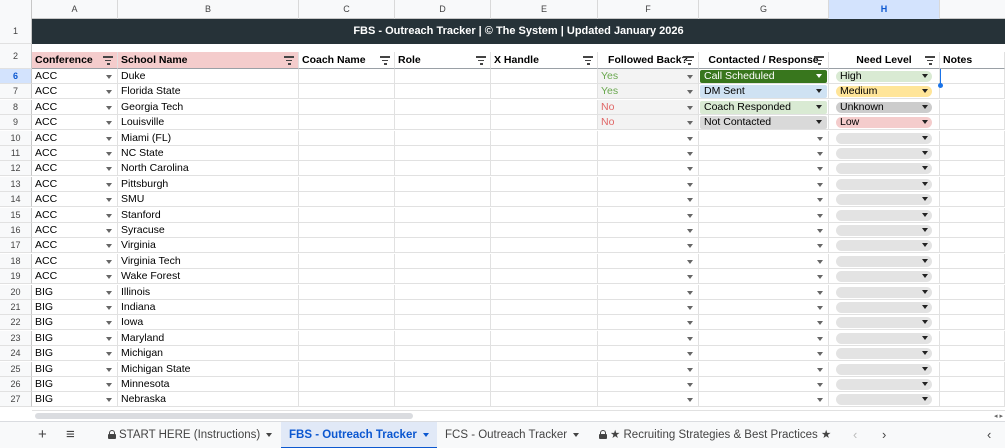  Describe the element at coordinates (208, 354) in the screenshot. I see `school-name-cell: Michigan` at that location.